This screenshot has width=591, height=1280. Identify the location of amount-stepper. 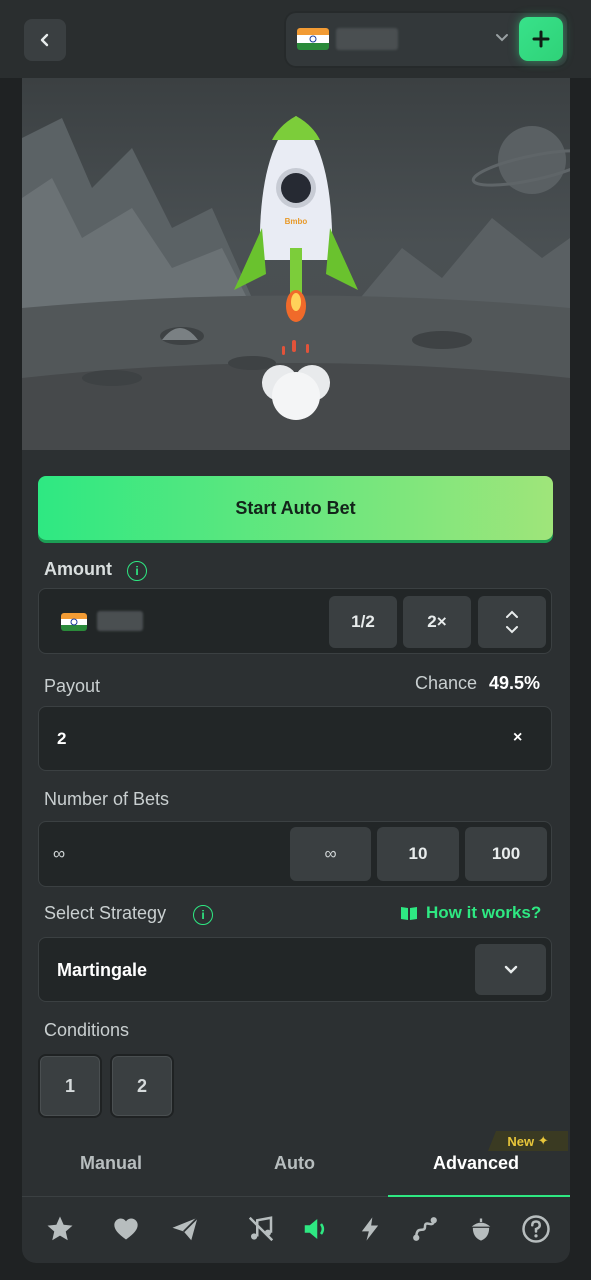
(512, 622).